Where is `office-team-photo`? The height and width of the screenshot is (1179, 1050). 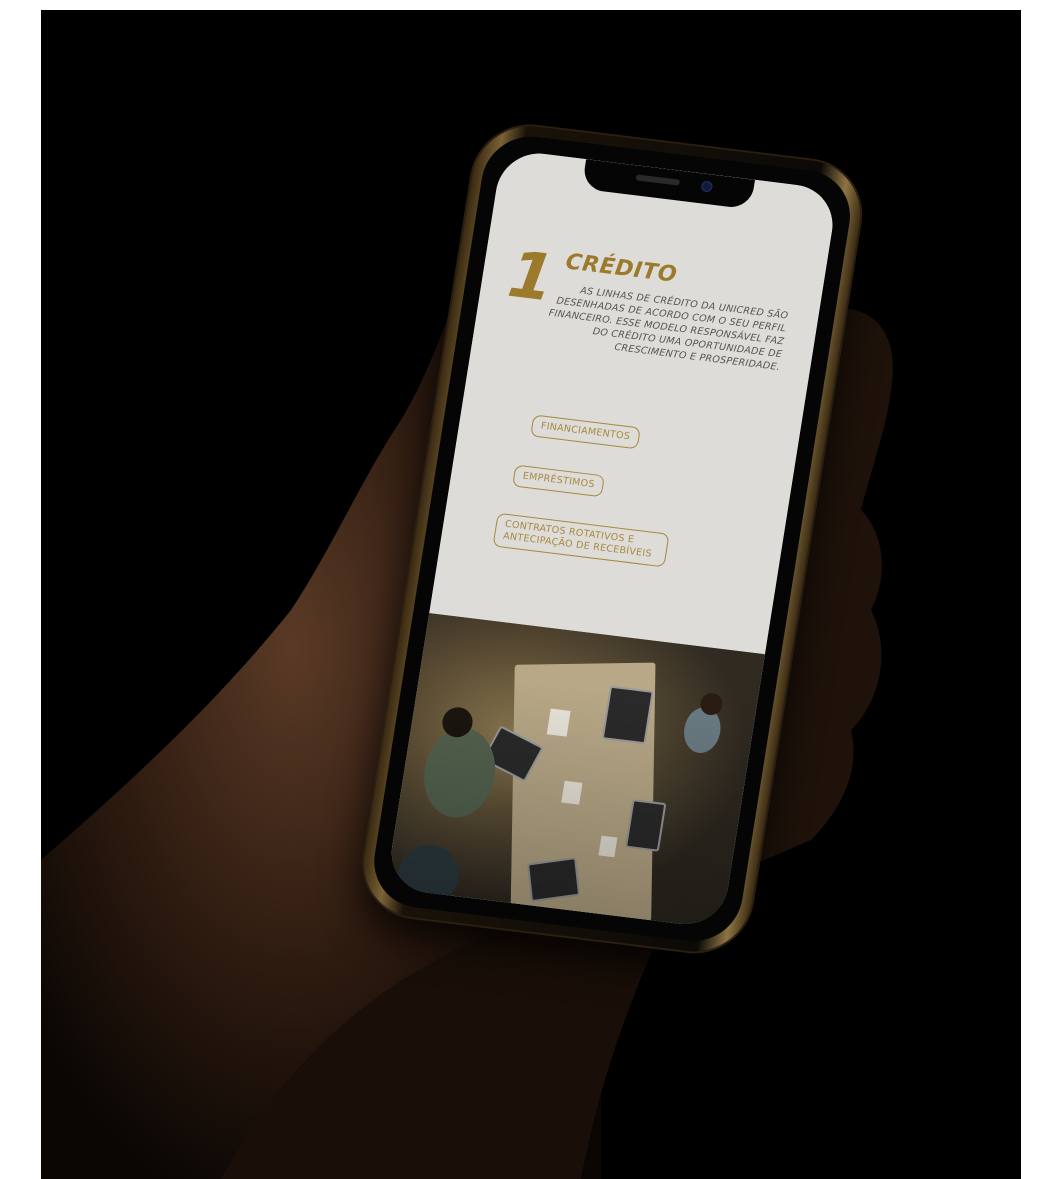
office-team-photo is located at coordinates (575, 771).